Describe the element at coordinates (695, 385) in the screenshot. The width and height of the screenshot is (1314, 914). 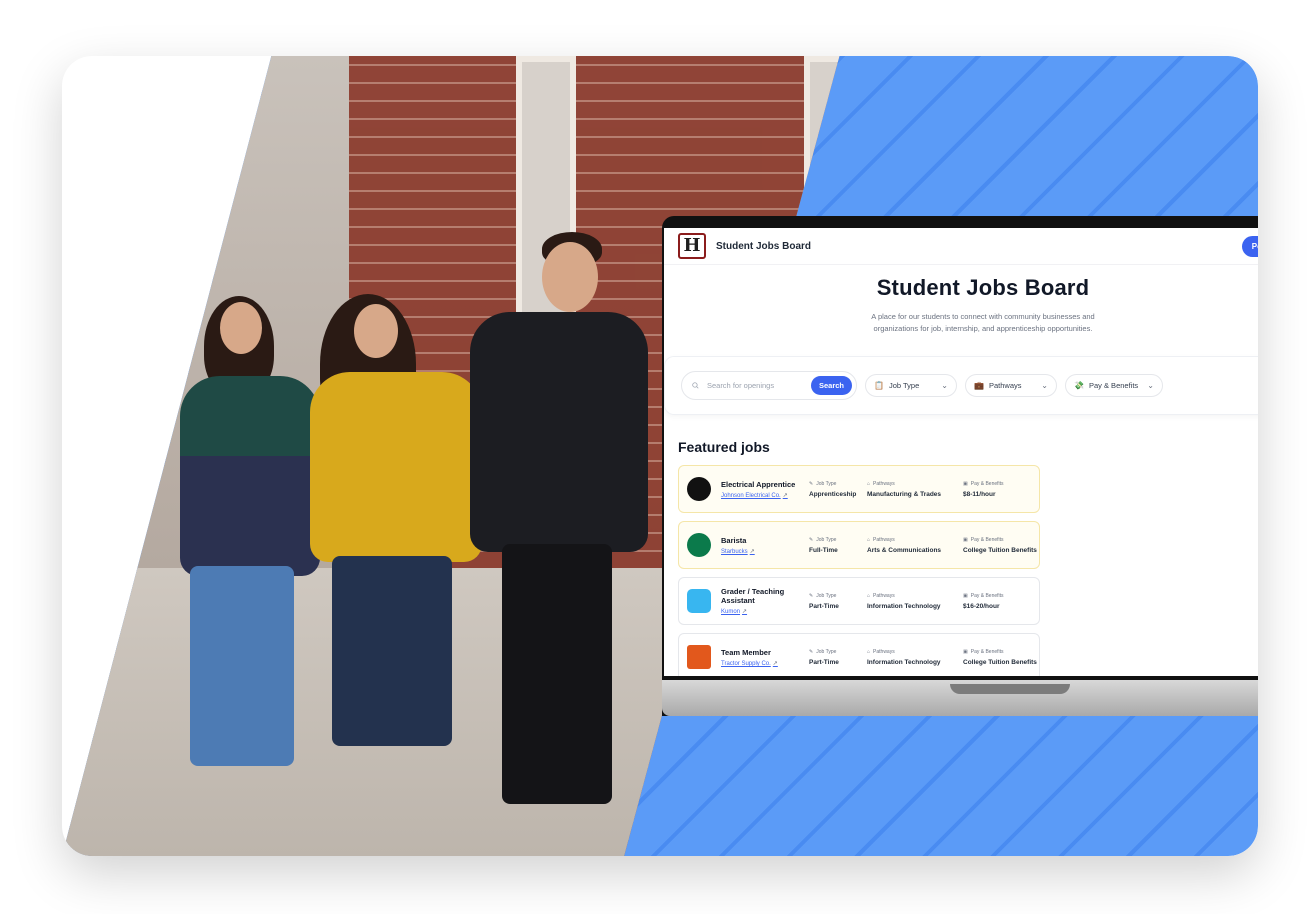
I see `search-icon` at that location.